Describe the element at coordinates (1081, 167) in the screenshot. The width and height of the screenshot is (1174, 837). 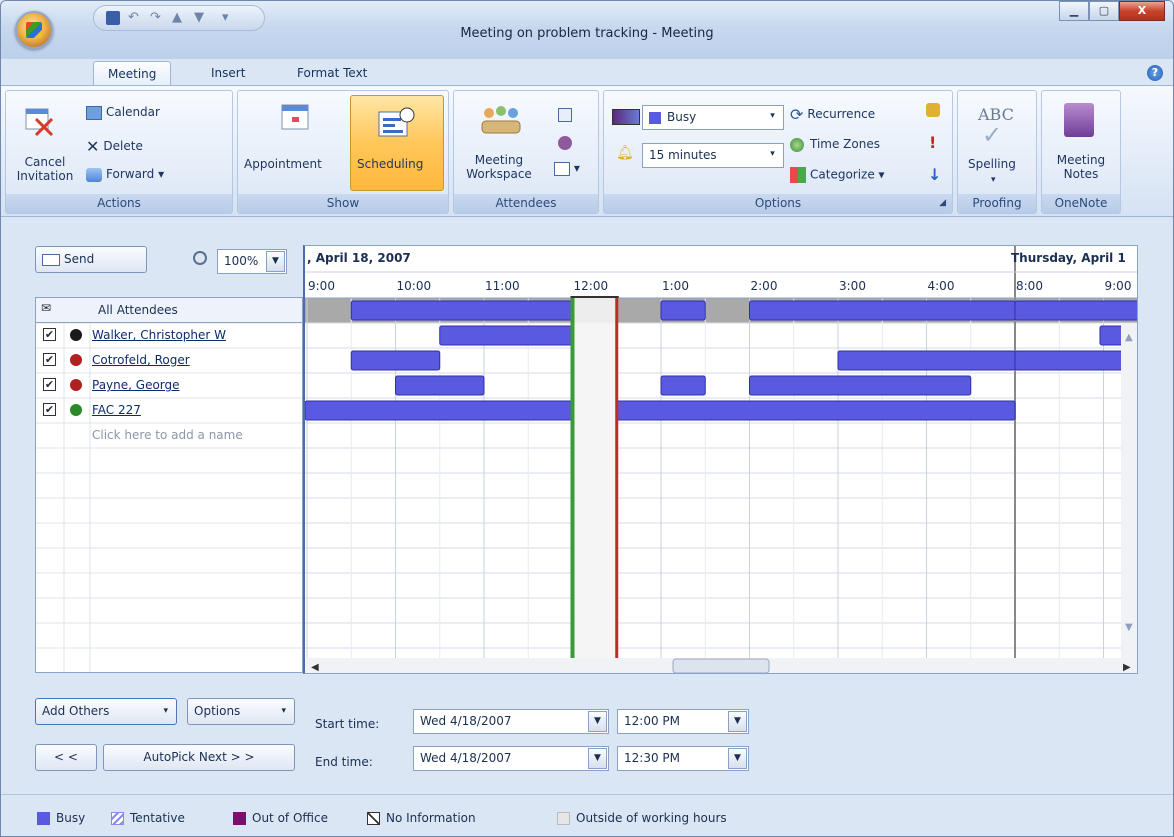
I see `meeting-notes-button: Meeting Notes` at that location.